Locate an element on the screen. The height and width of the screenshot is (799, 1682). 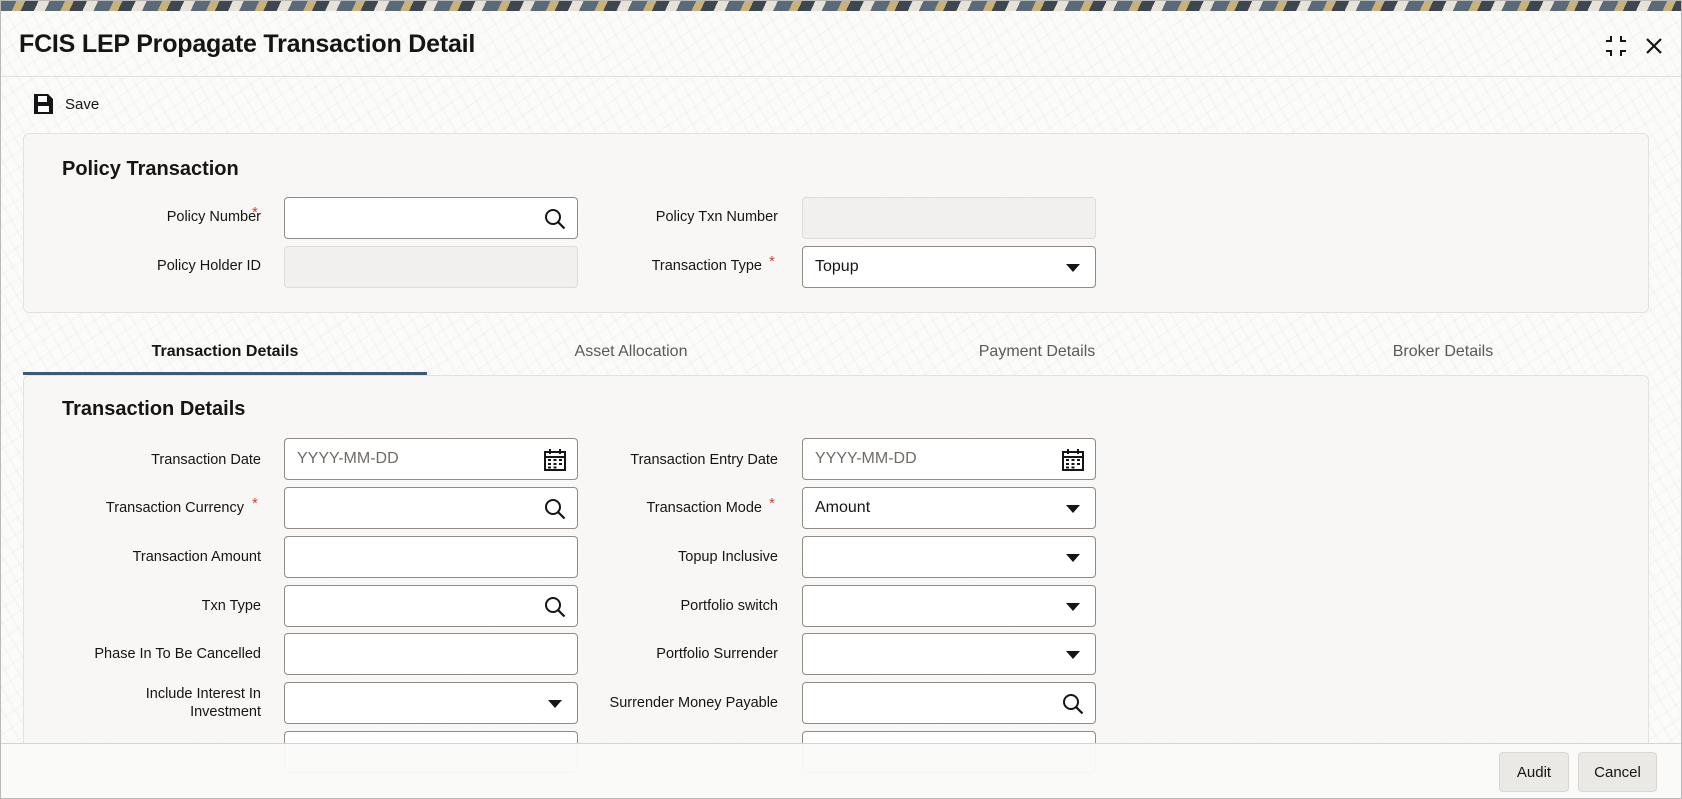
transaction-type-label: Transaction Type is located at coordinates (706, 266).